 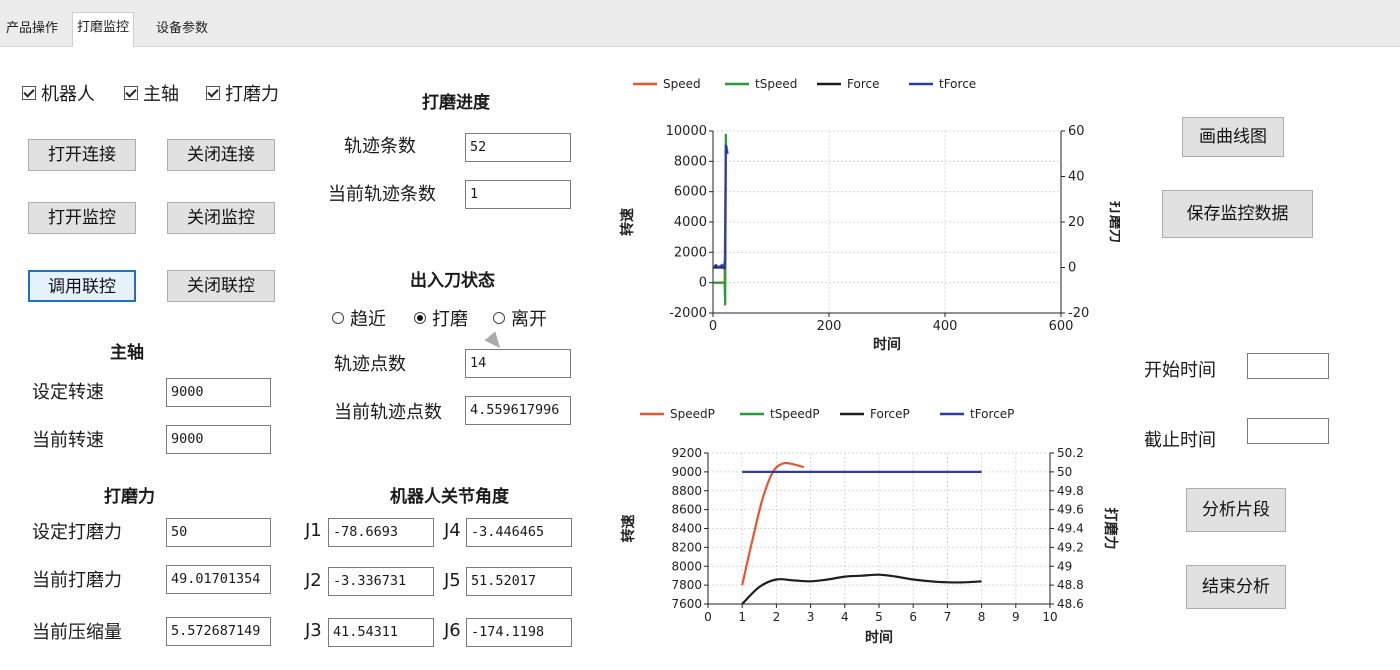 What do you see at coordinates (992, 414) in the screenshot?
I see `legend-label: tForceP` at bounding box center [992, 414].